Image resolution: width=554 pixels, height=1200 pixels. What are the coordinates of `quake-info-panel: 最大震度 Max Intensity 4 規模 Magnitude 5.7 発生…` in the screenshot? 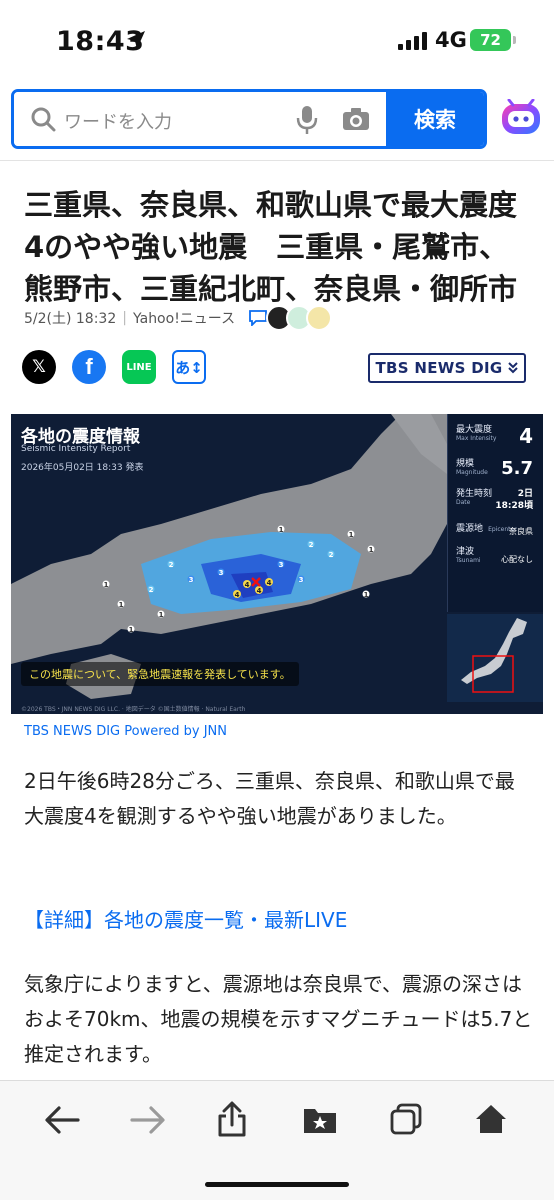 It's located at (495, 513).